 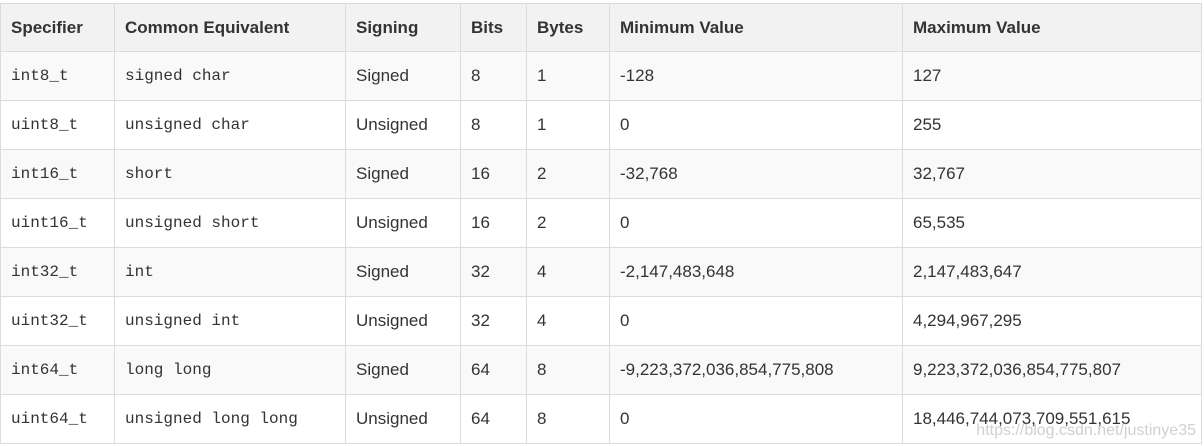 What do you see at coordinates (1052, 125) in the screenshot?
I see `cell-maximum-value: 255` at bounding box center [1052, 125].